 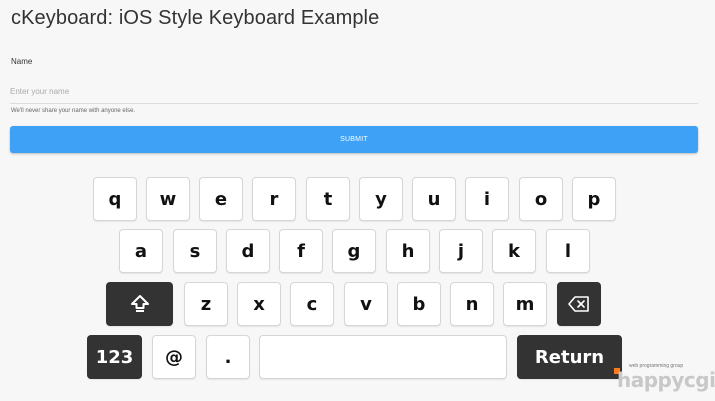 I want to click on key-g: g, so click(x=354, y=251).